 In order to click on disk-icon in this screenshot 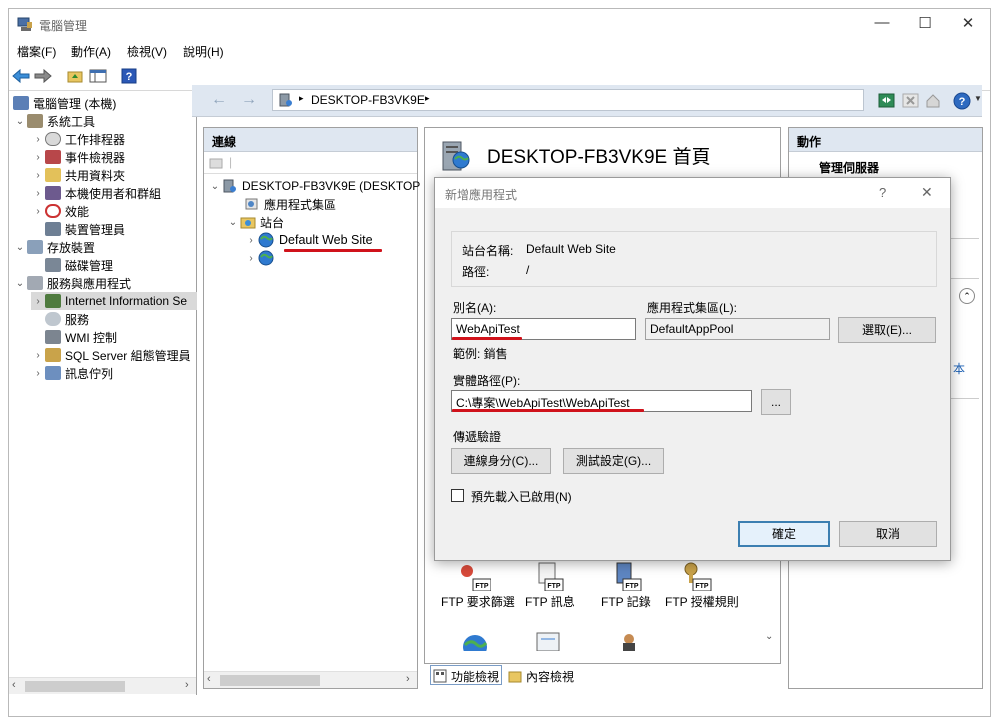, I will do `click(53, 265)`.